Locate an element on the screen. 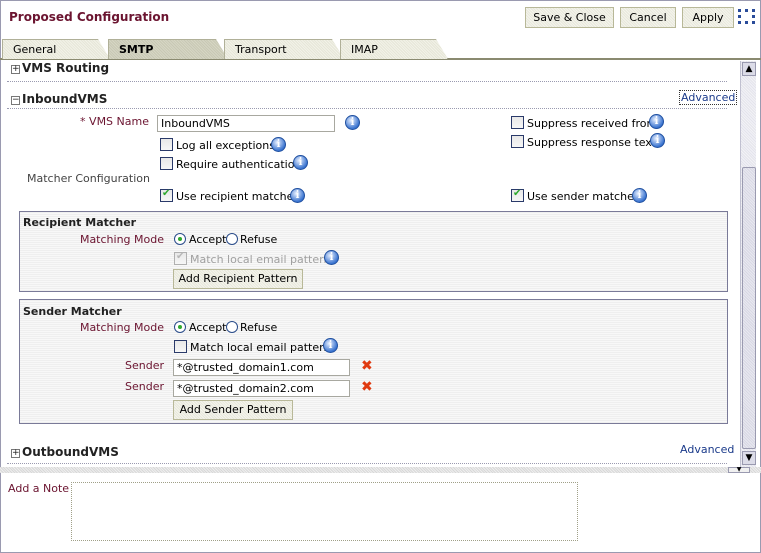  vms-name-input: InboundVMS is located at coordinates (246, 123).